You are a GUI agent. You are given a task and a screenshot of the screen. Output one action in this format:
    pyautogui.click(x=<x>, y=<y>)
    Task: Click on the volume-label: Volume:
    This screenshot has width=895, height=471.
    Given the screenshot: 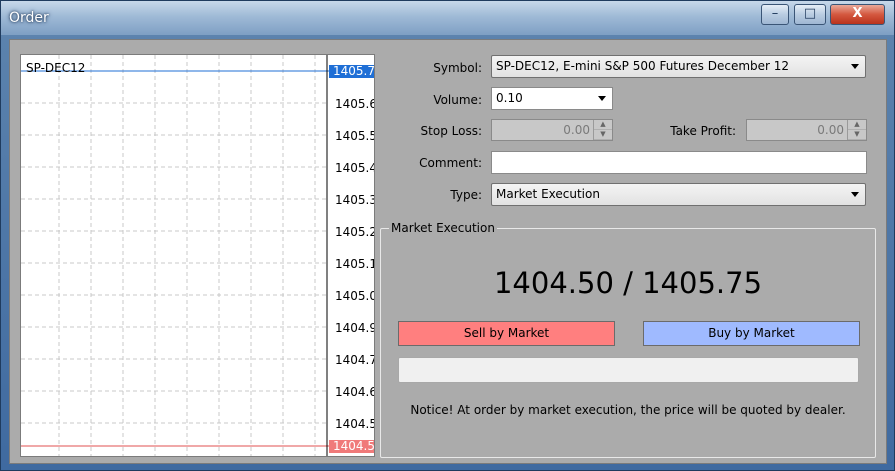 What is the action you would take?
    pyautogui.click(x=457, y=100)
    